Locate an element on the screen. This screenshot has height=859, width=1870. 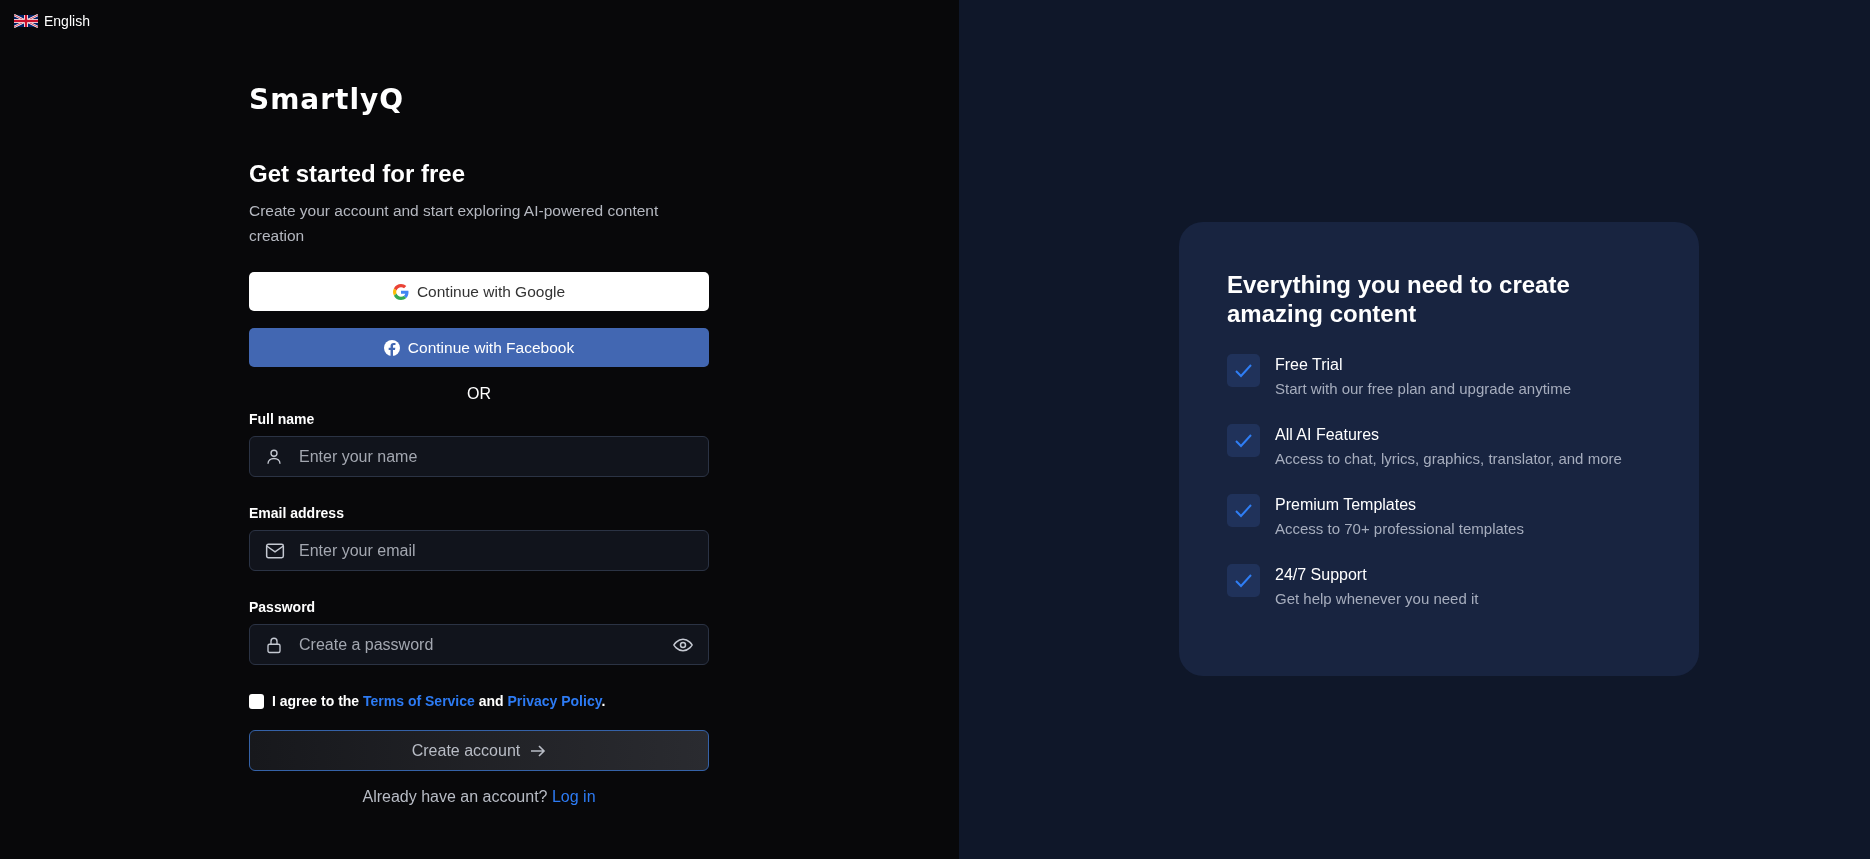
agreement-text: I agree to the Terms of Service and Privacy Policy. is located at coordinates (439, 701).